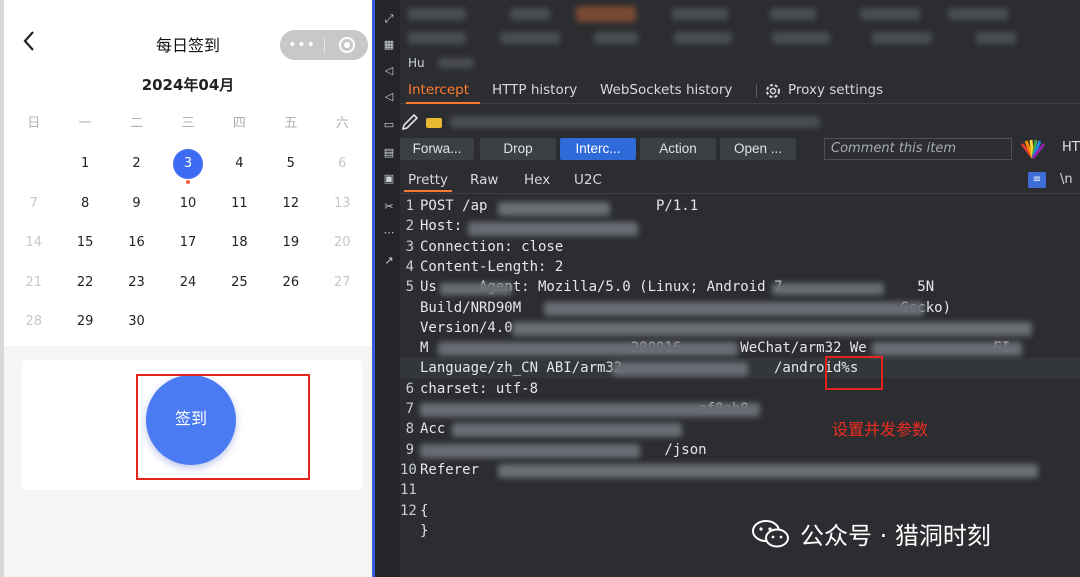 Image resolution: width=1080 pixels, height=577 pixels. What do you see at coordinates (588, 180) in the screenshot?
I see `tab-u2c: U2C` at bounding box center [588, 180].